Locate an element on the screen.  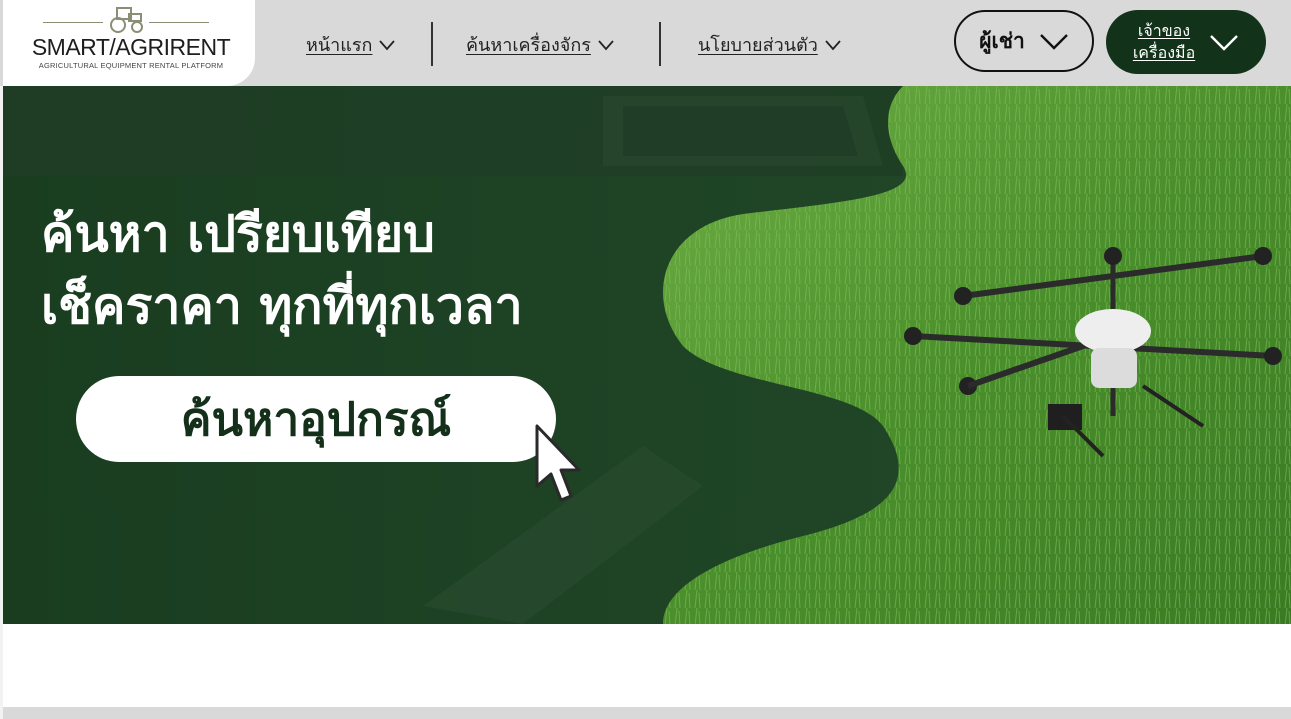
owner-menu-label-line1: เจ้าของ is located at coordinates (1164, 30).